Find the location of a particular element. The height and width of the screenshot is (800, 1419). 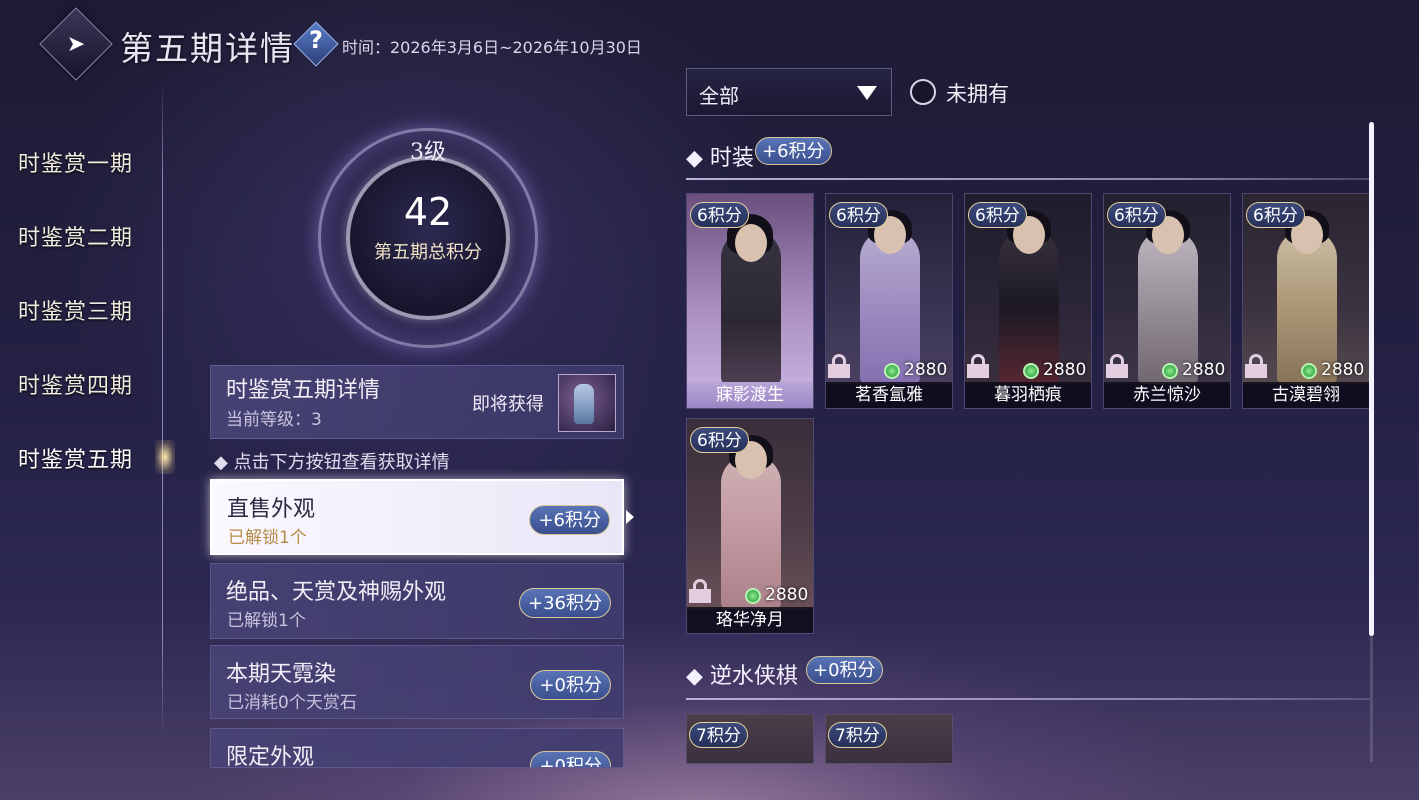

outfit-card: 6积分 寐影渡生 is located at coordinates (750, 301).